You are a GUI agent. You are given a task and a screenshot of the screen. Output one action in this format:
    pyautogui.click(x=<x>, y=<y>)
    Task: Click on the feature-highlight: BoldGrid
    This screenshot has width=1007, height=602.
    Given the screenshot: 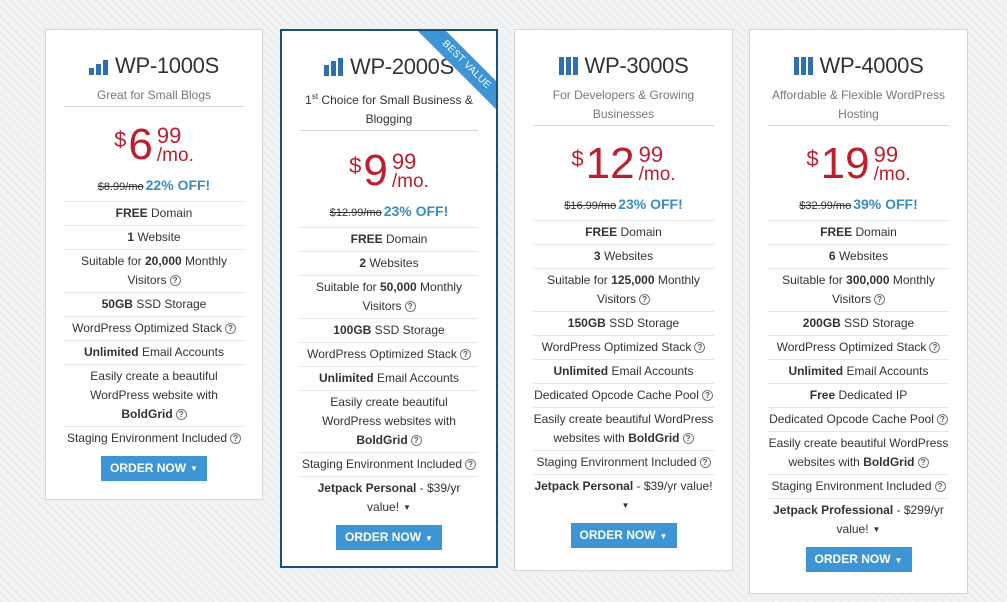 What is the action you would take?
    pyautogui.click(x=382, y=440)
    